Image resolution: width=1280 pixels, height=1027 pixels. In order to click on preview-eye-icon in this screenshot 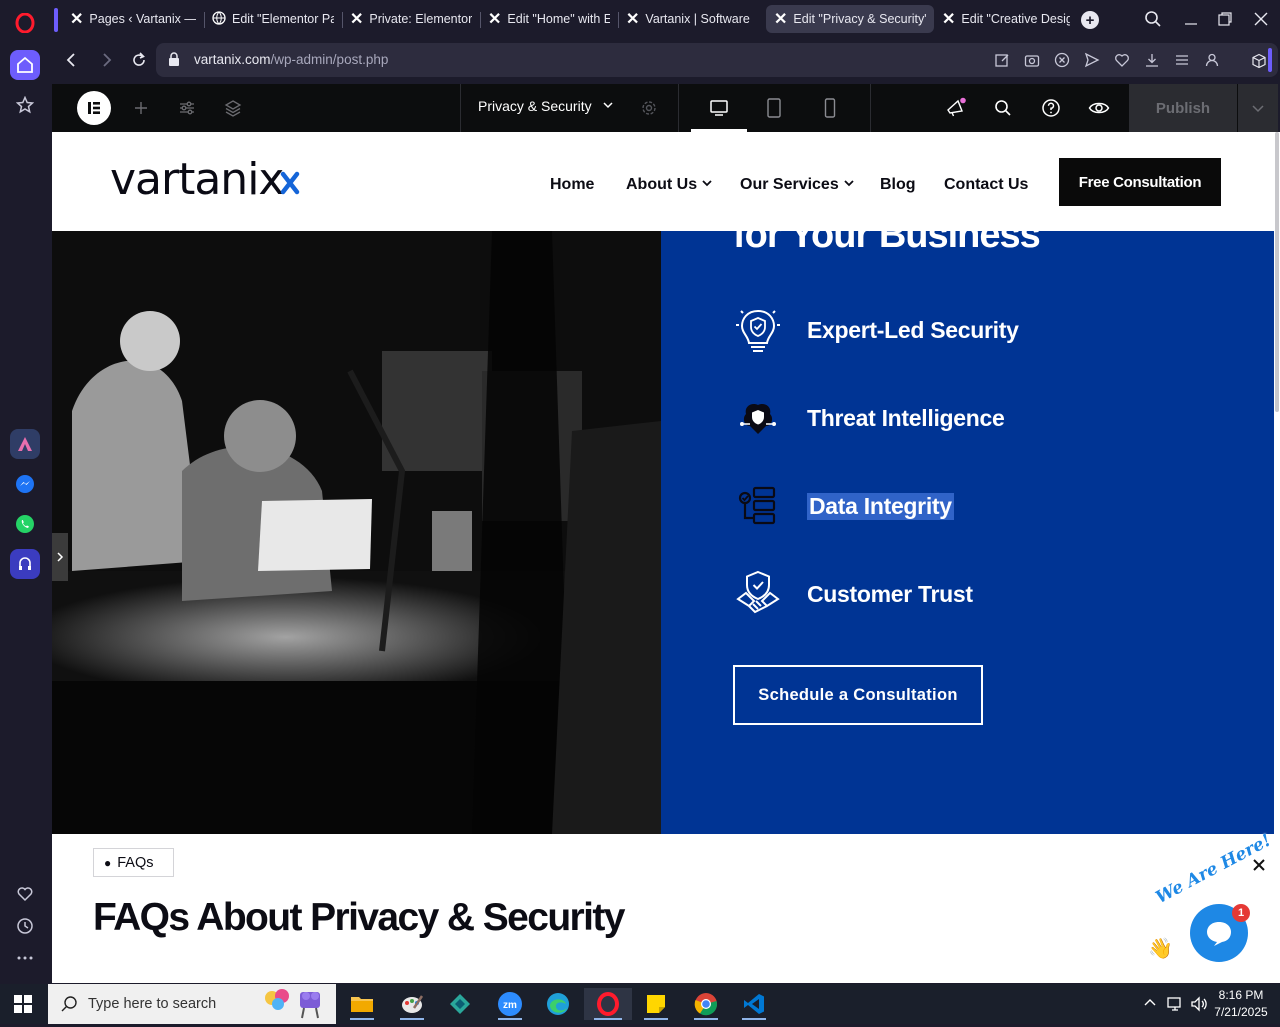, I will do `click(1099, 108)`.